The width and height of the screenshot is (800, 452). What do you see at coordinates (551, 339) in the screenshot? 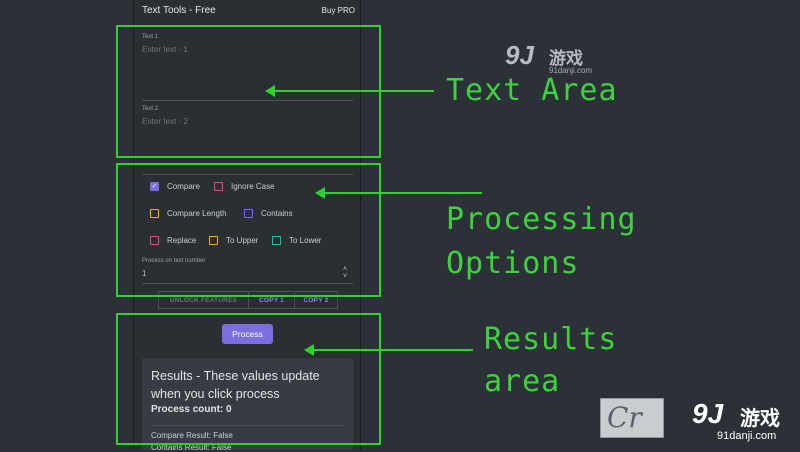
I see `results-annotation-line1: Results` at bounding box center [551, 339].